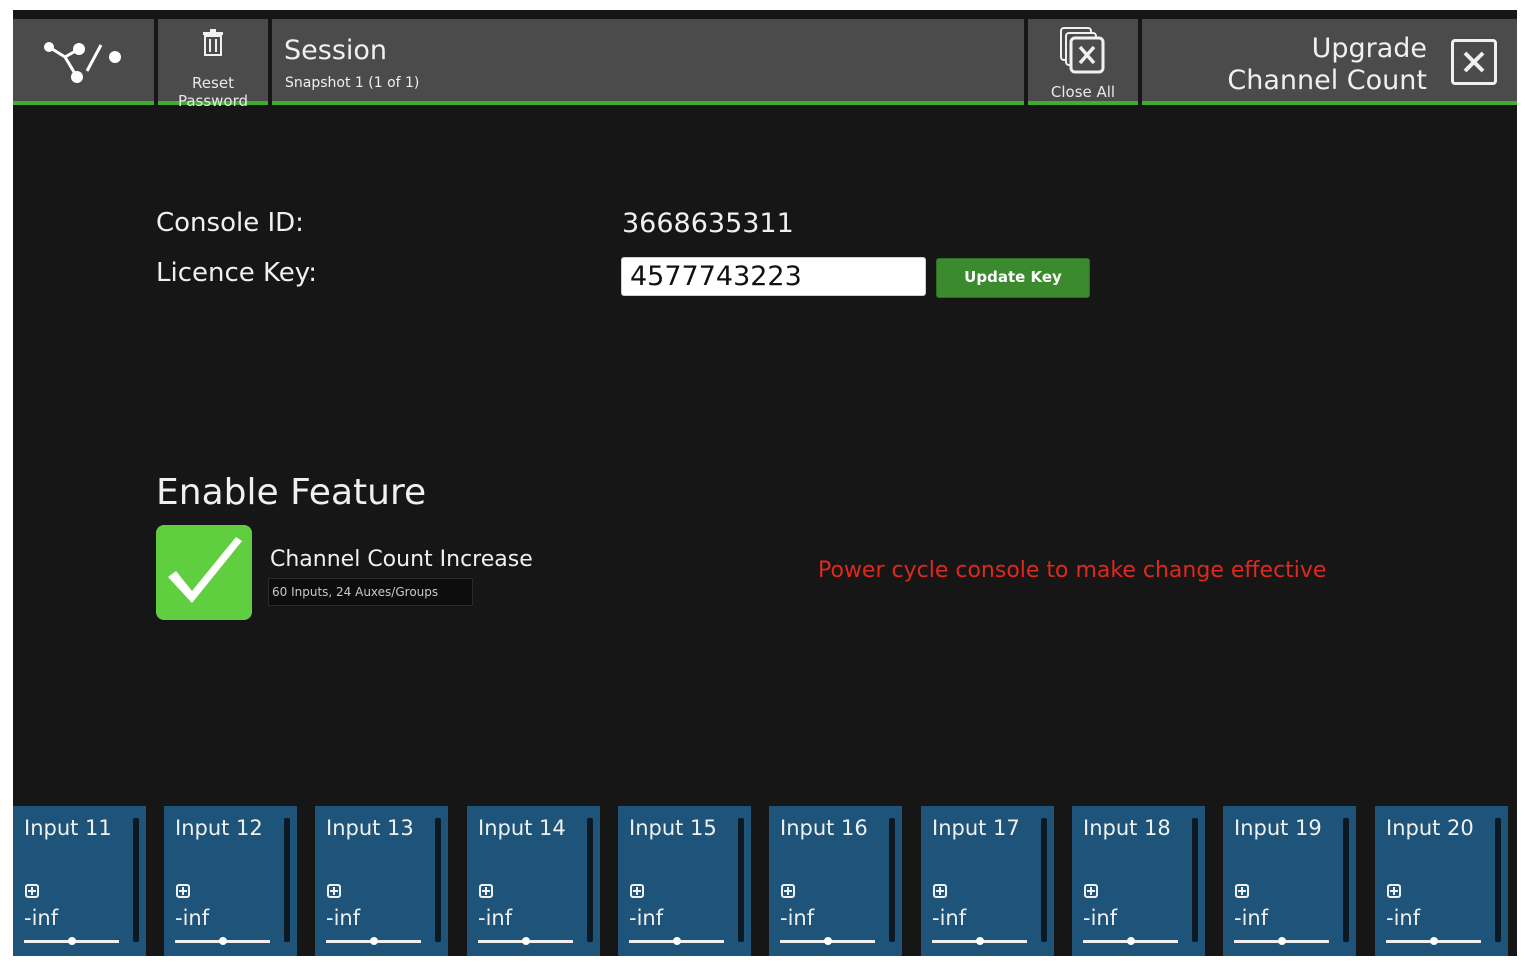  What do you see at coordinates (976, 828) in the screenshot?
I see `channel-name: Input 17` at bounding box center [976, 828].